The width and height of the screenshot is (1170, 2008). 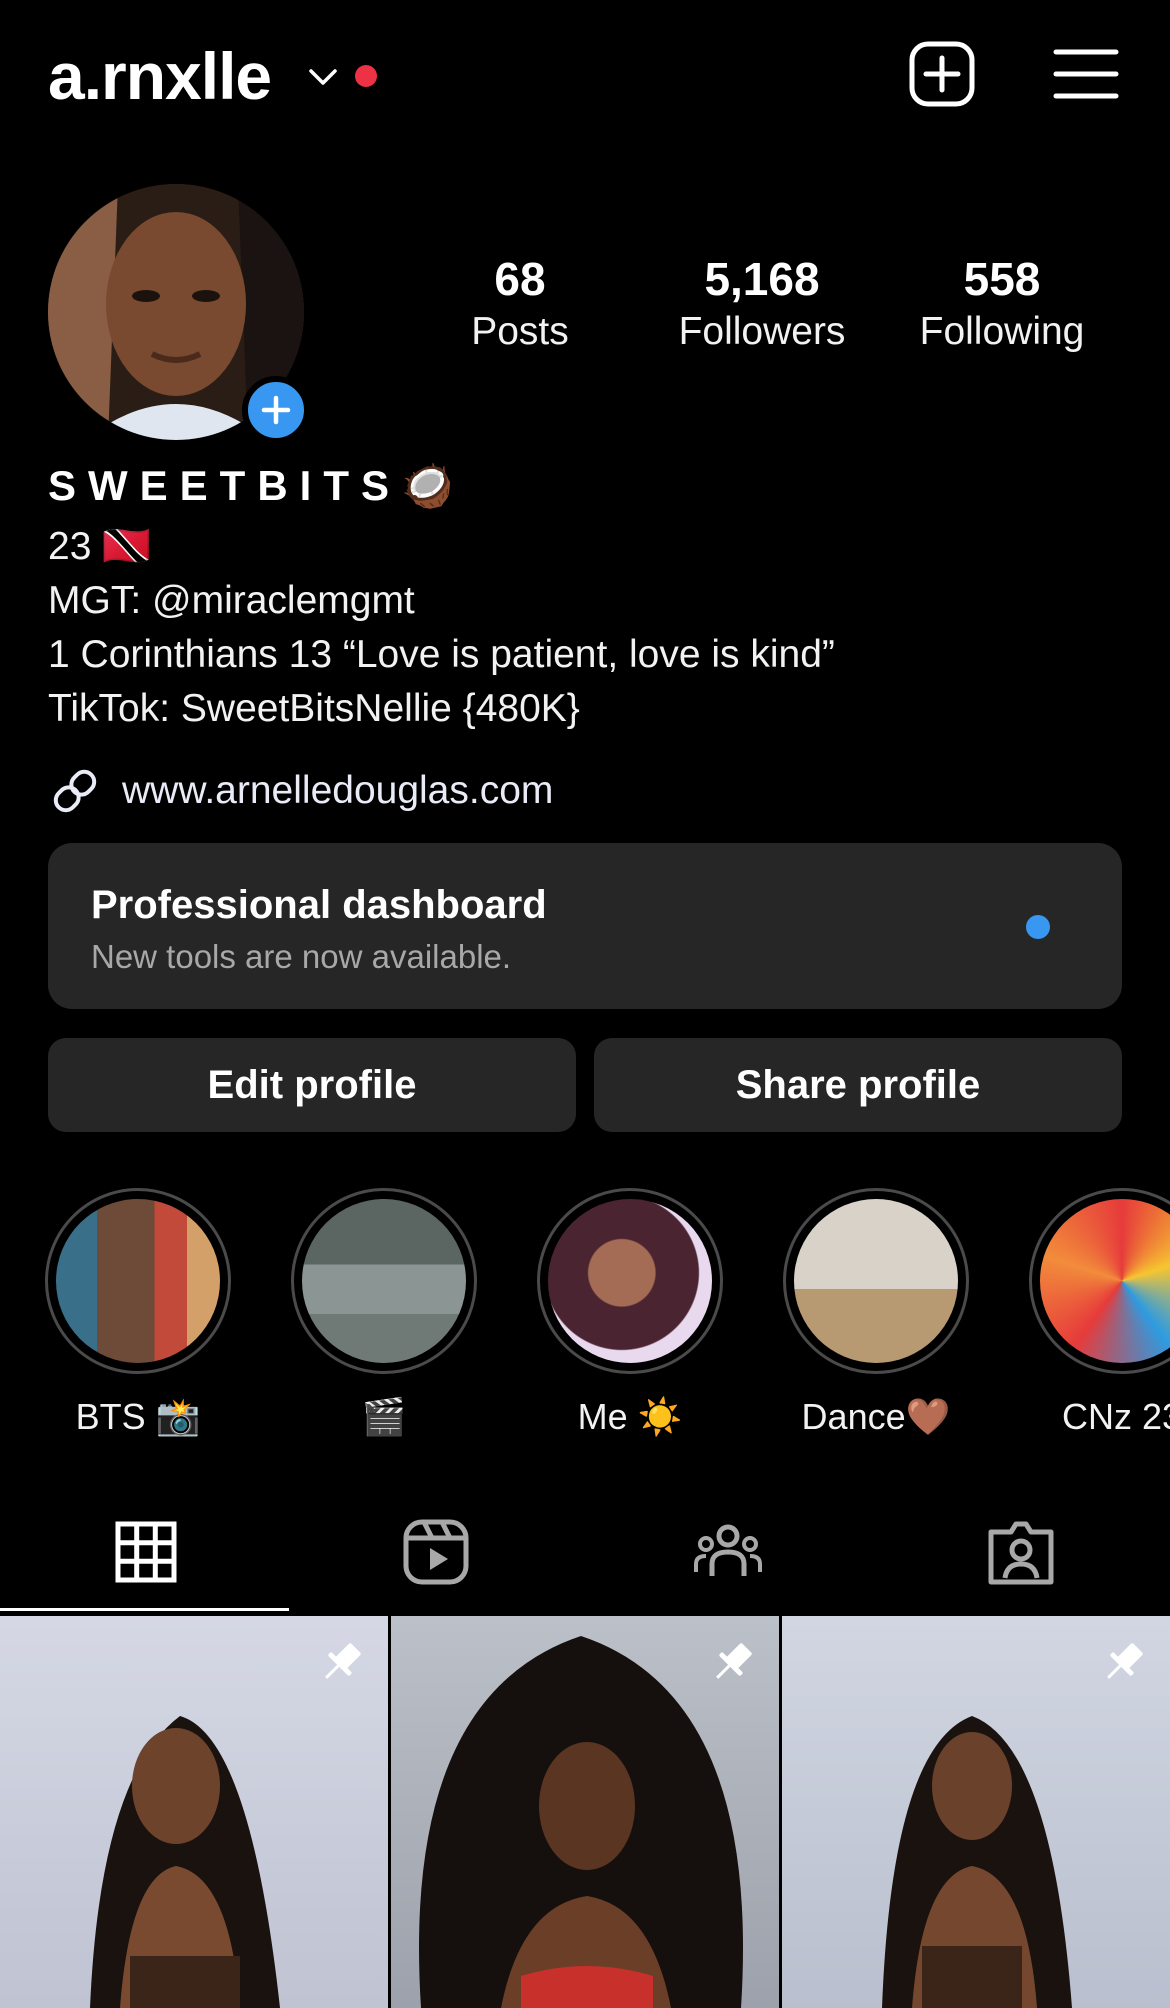 I want to click on chevron-down-icon, so click(x=323, y=77).